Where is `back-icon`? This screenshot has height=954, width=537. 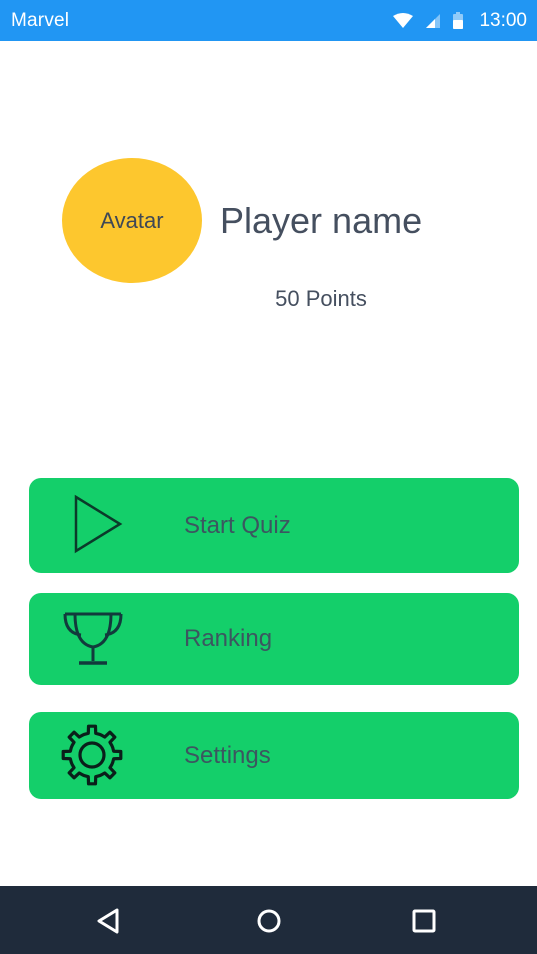 back-icon is located at coordinates (108, 921).